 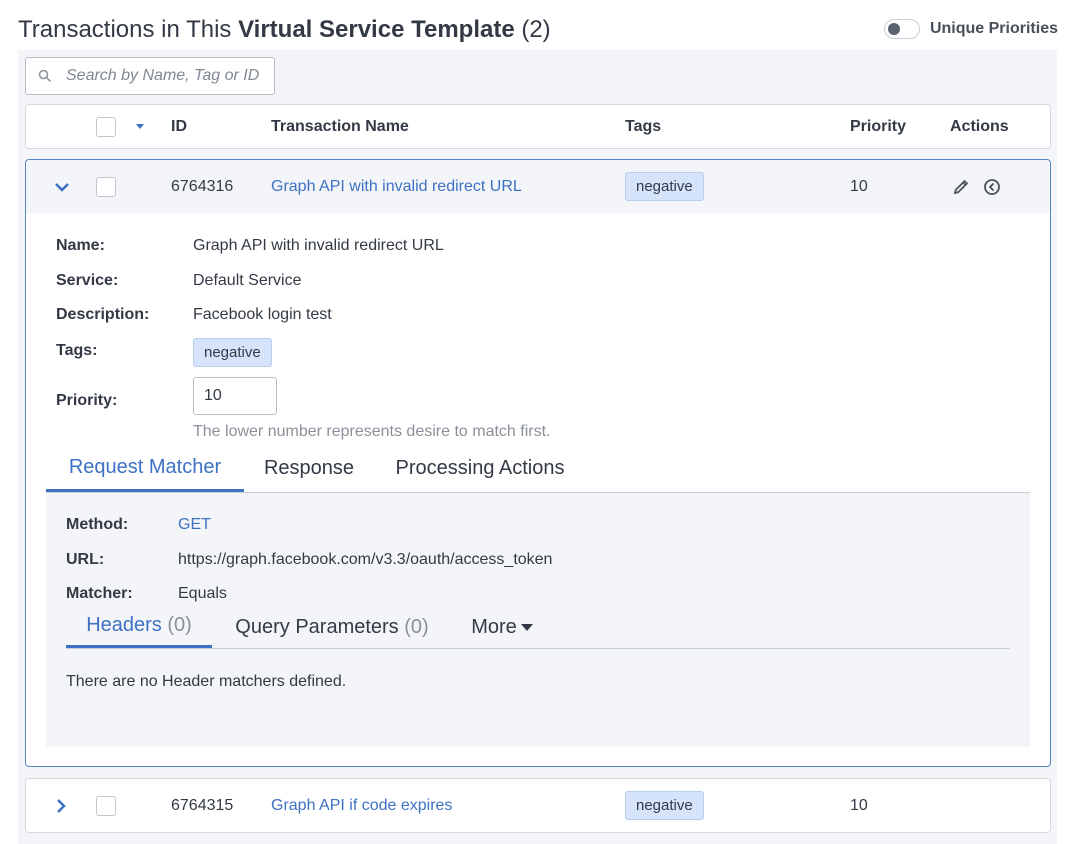 What do you see at coordinates (80, 246) in the screenshot?
I see `name-label: Name:` at bounding box center [80, 246].